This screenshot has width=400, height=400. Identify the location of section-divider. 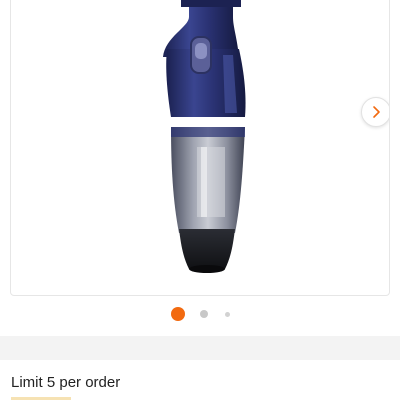
(200, 348).